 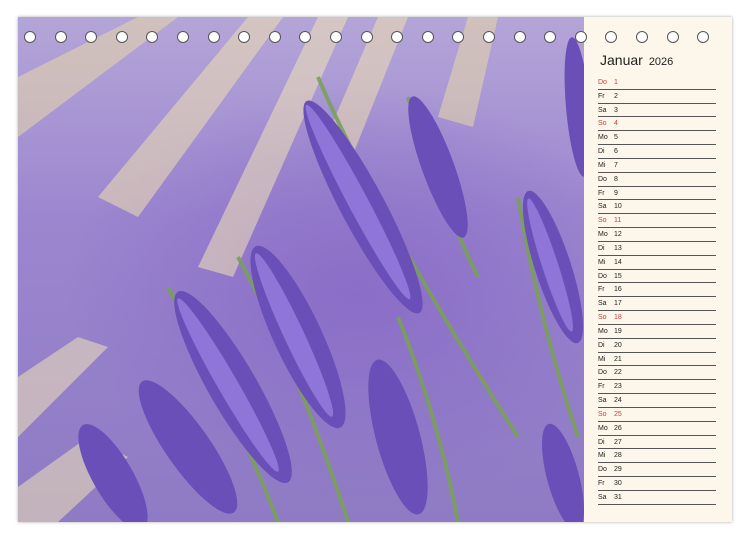 What do you see at coordinates (618, 345) in the screenshot?
I see `day-number: 20` at bounding box center [618, 345].